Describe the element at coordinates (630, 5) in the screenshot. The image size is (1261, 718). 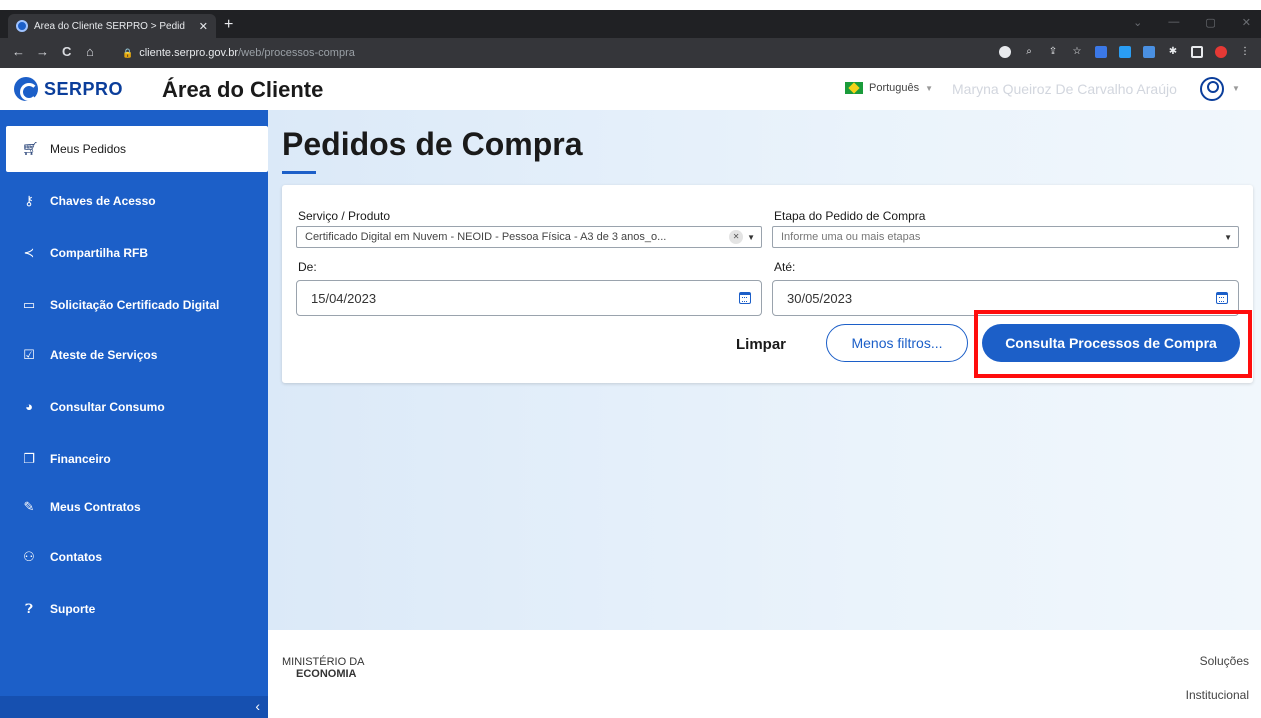
I see `window-top-strip` at that location.